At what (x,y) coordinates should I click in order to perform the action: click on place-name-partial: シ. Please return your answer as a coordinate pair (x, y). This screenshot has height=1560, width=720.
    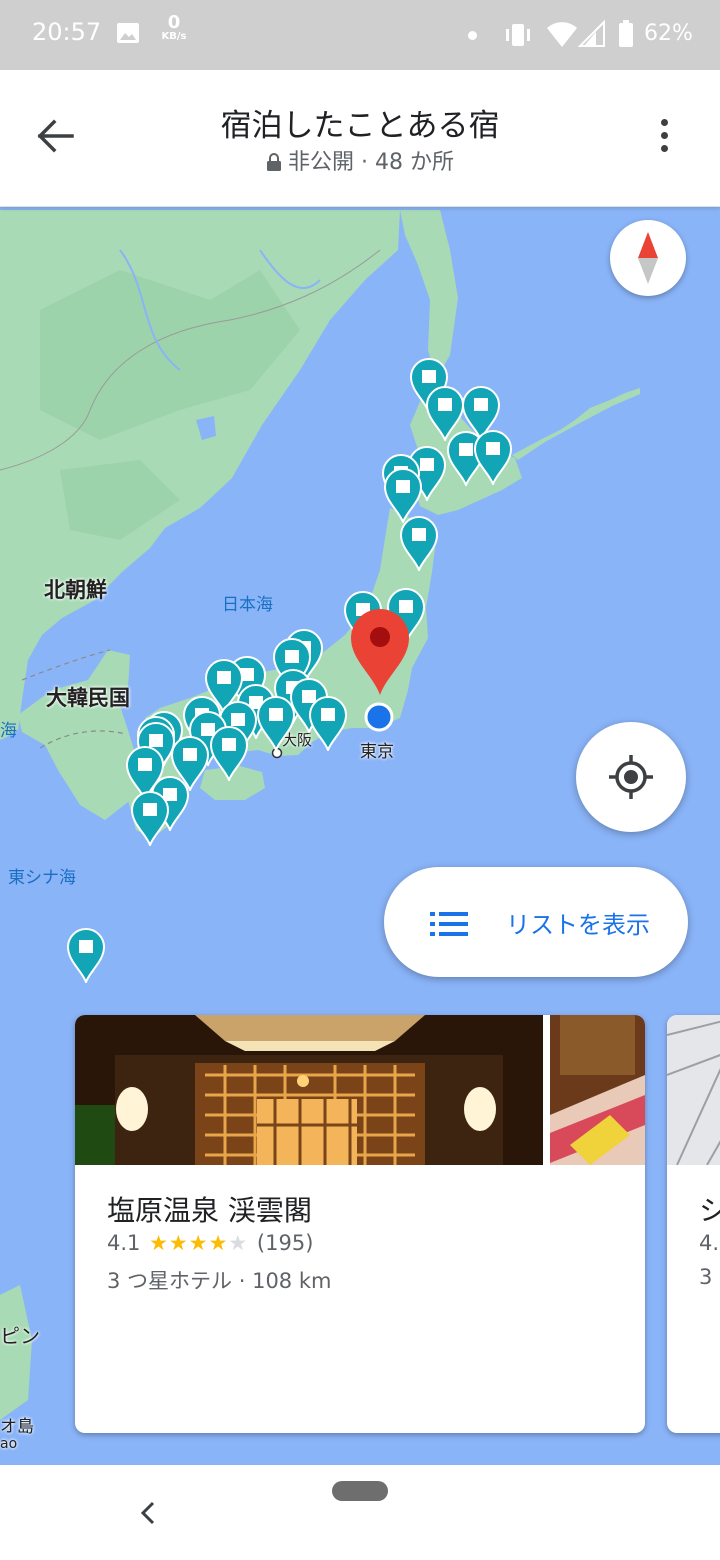
    Looking at the image, I should click on (709, 1210).